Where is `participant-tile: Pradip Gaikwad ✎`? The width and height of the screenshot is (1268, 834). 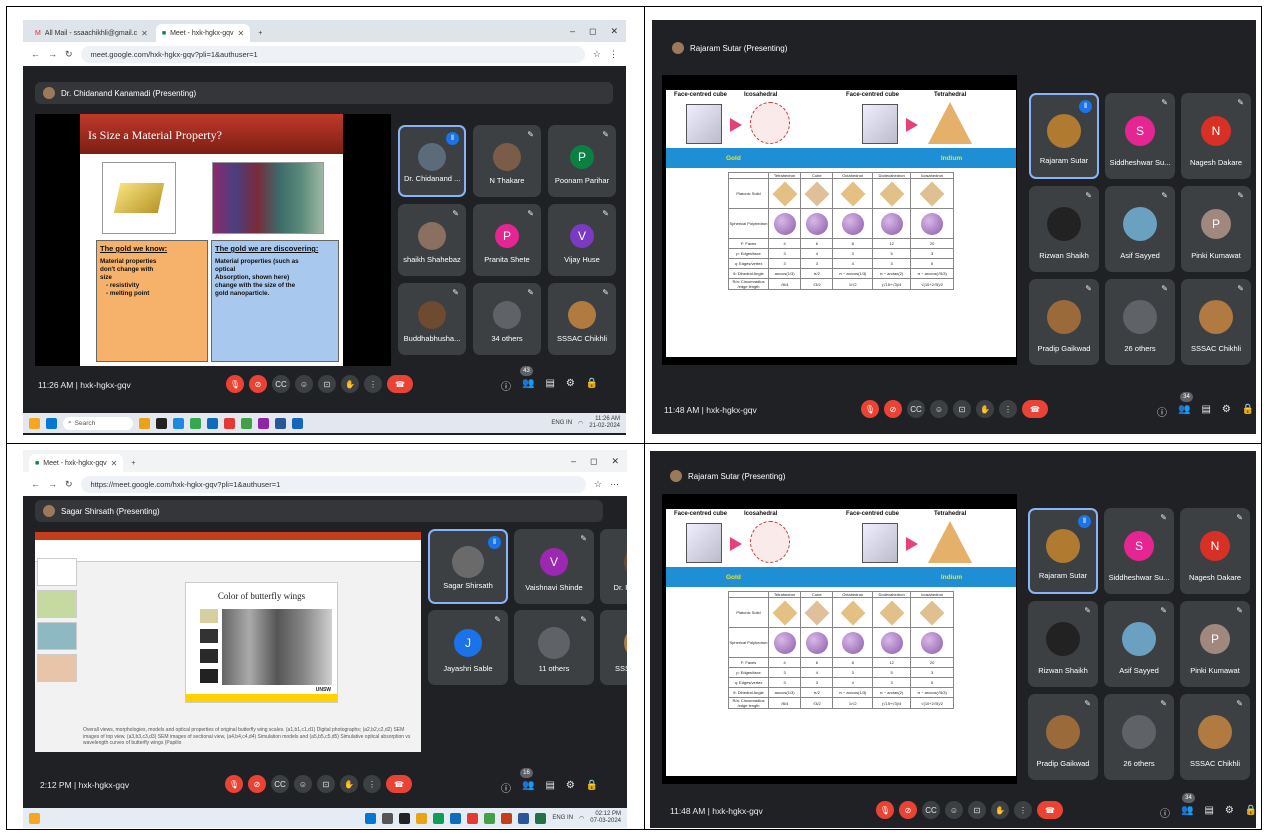
participant-tile: Pradip Gaikwad ✎ is located at coordinates (1064, 322).